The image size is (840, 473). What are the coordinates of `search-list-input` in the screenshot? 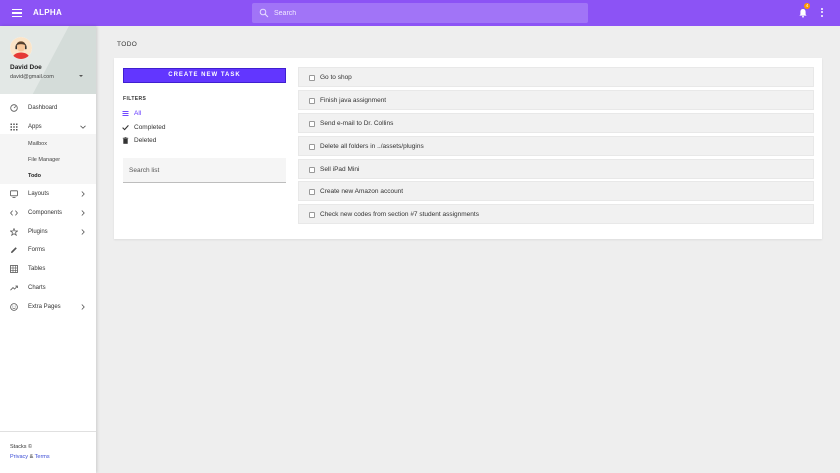 It's located at (204, 170).